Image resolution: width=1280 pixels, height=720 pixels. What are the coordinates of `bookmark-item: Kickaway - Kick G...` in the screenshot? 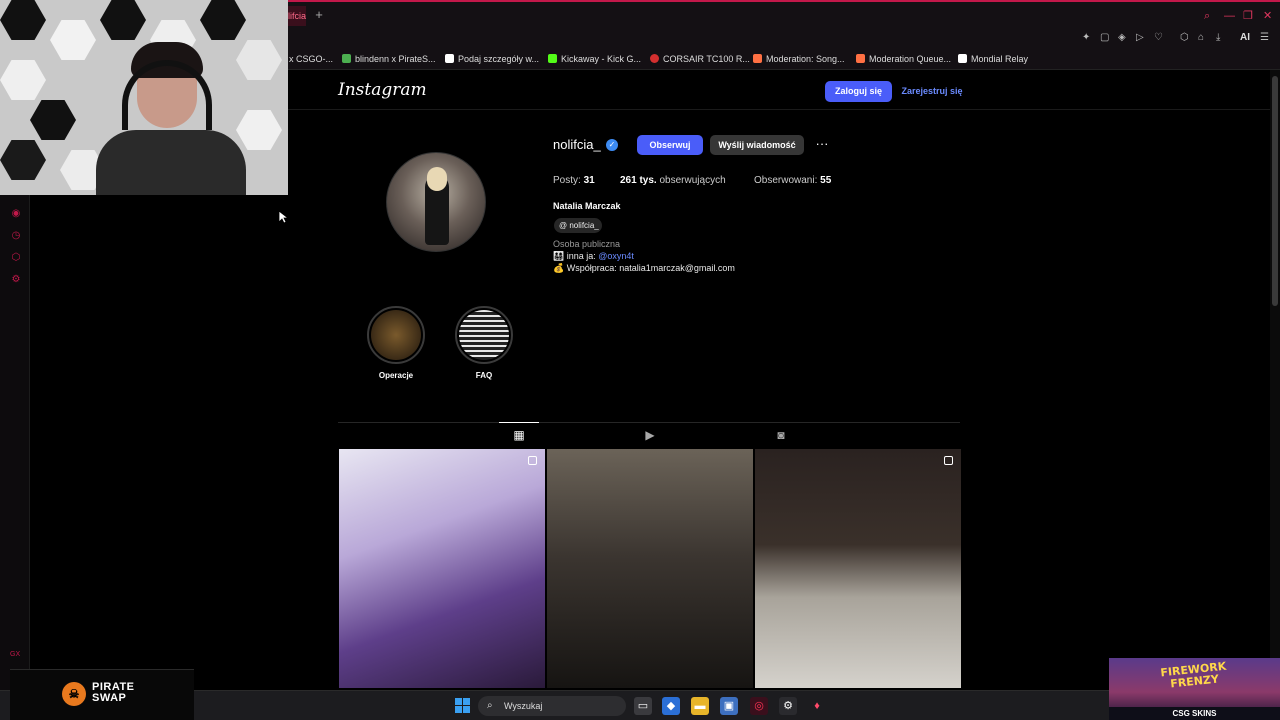 It's located at (594, 59).